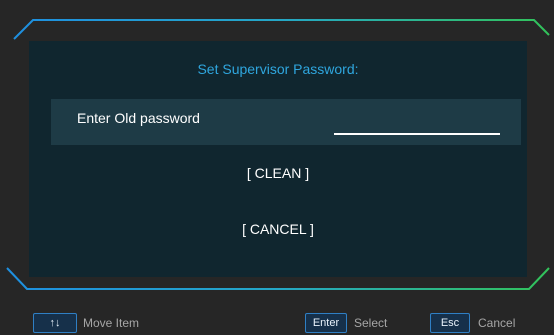  Describe the element at coordinates (278, 69) in the screenshot. I see `dialog-title: Set Supervisor Password:` at that location.